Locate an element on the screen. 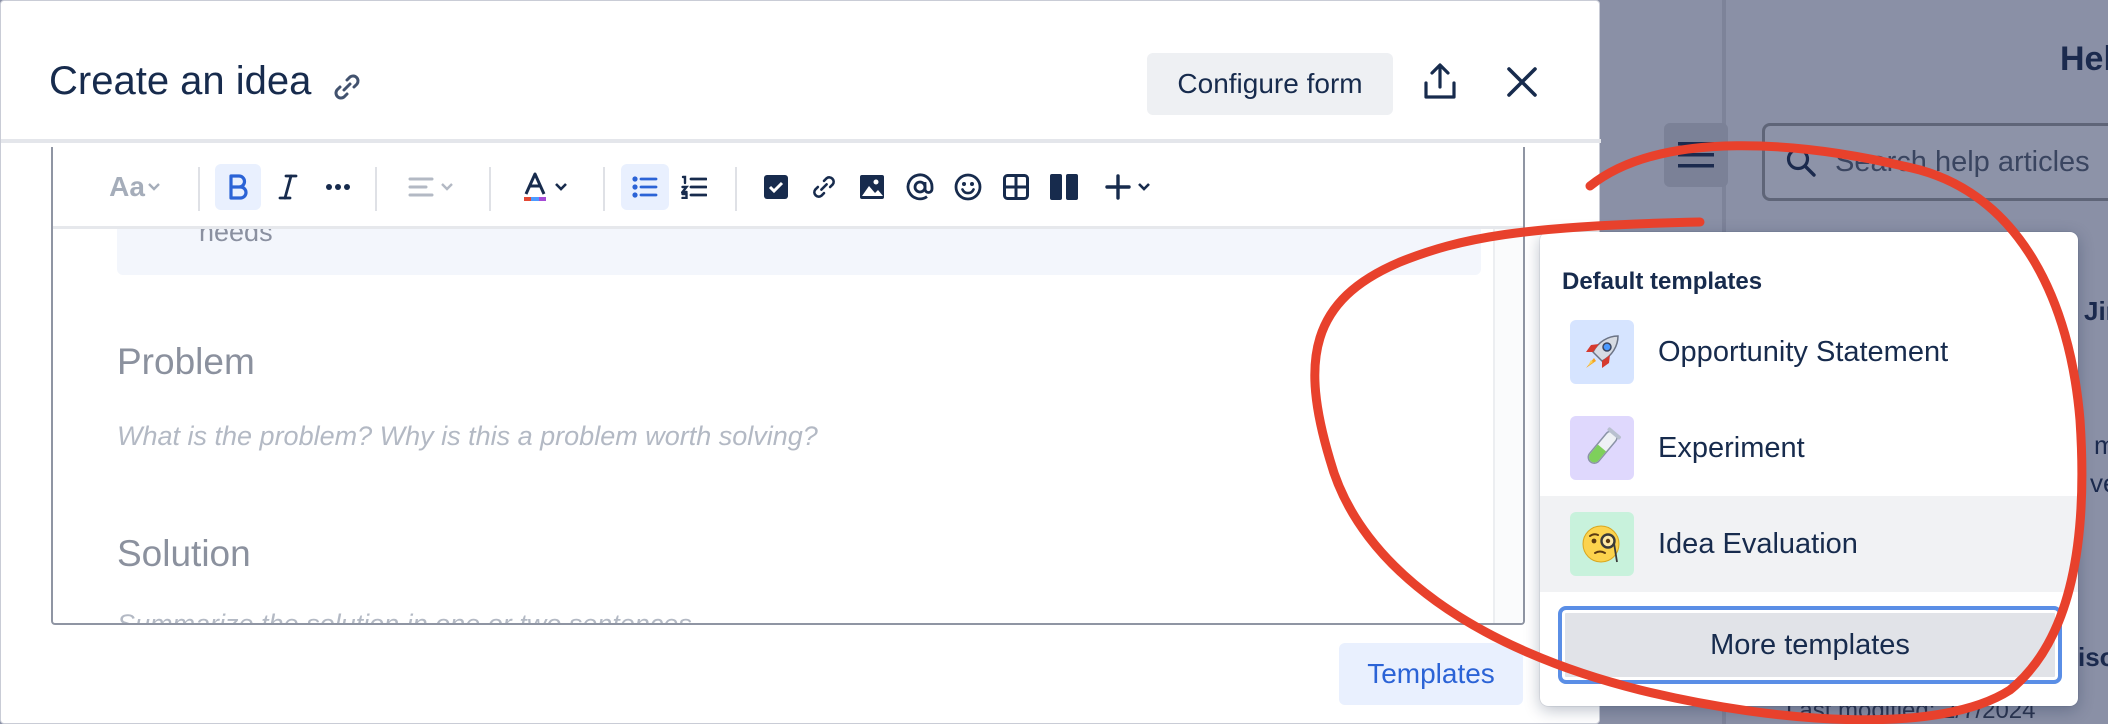 This screenshot has height=724, width=2108. editor-toolbar: Aa is located at coordinates (788, 188).